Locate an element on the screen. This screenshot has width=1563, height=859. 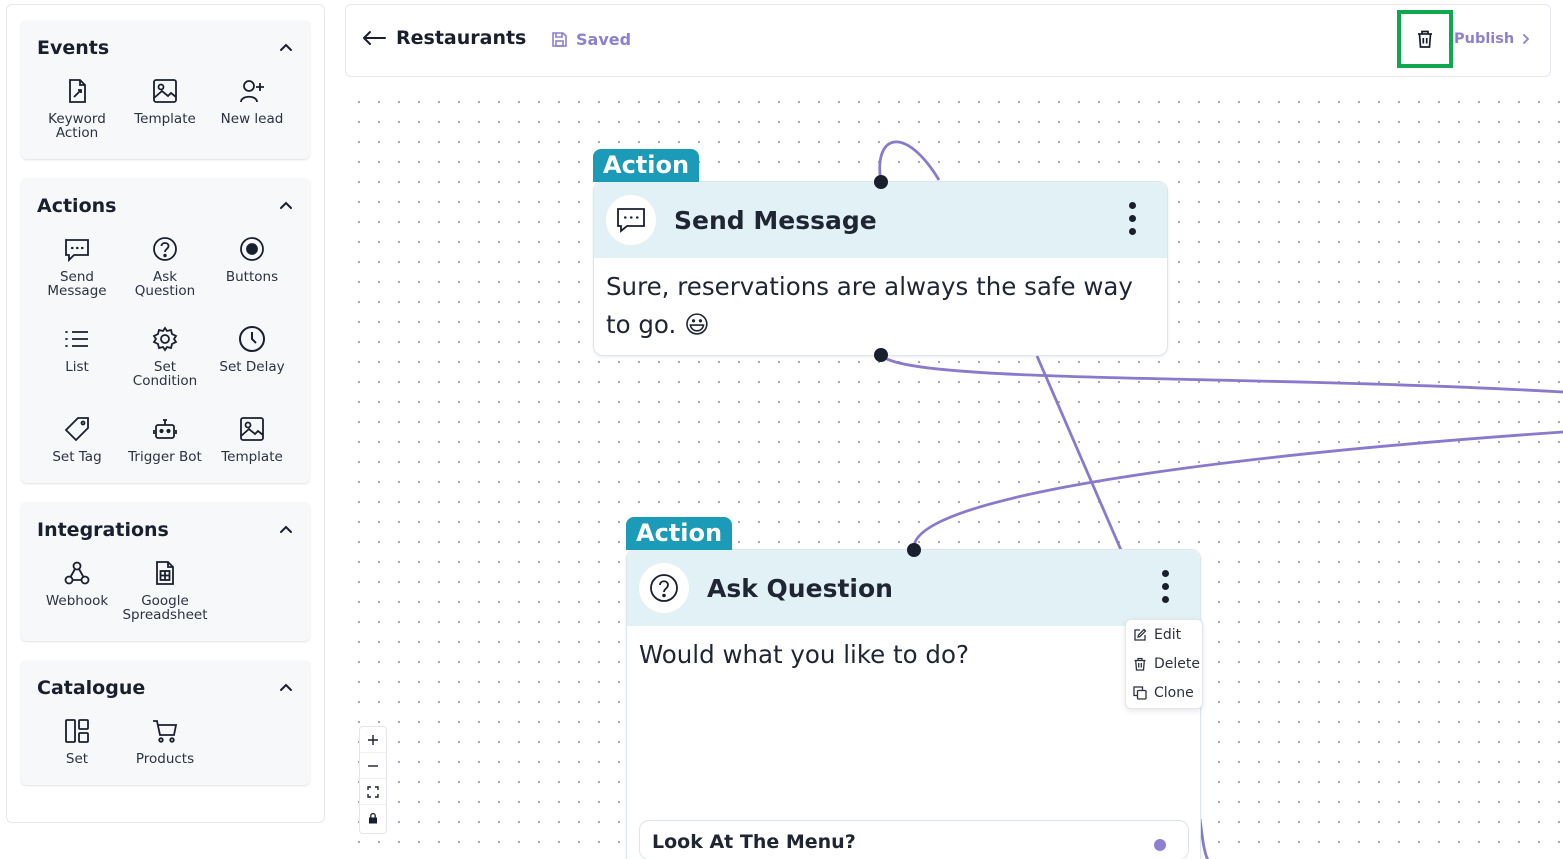
lock-button is located at coordinates (373, 818).